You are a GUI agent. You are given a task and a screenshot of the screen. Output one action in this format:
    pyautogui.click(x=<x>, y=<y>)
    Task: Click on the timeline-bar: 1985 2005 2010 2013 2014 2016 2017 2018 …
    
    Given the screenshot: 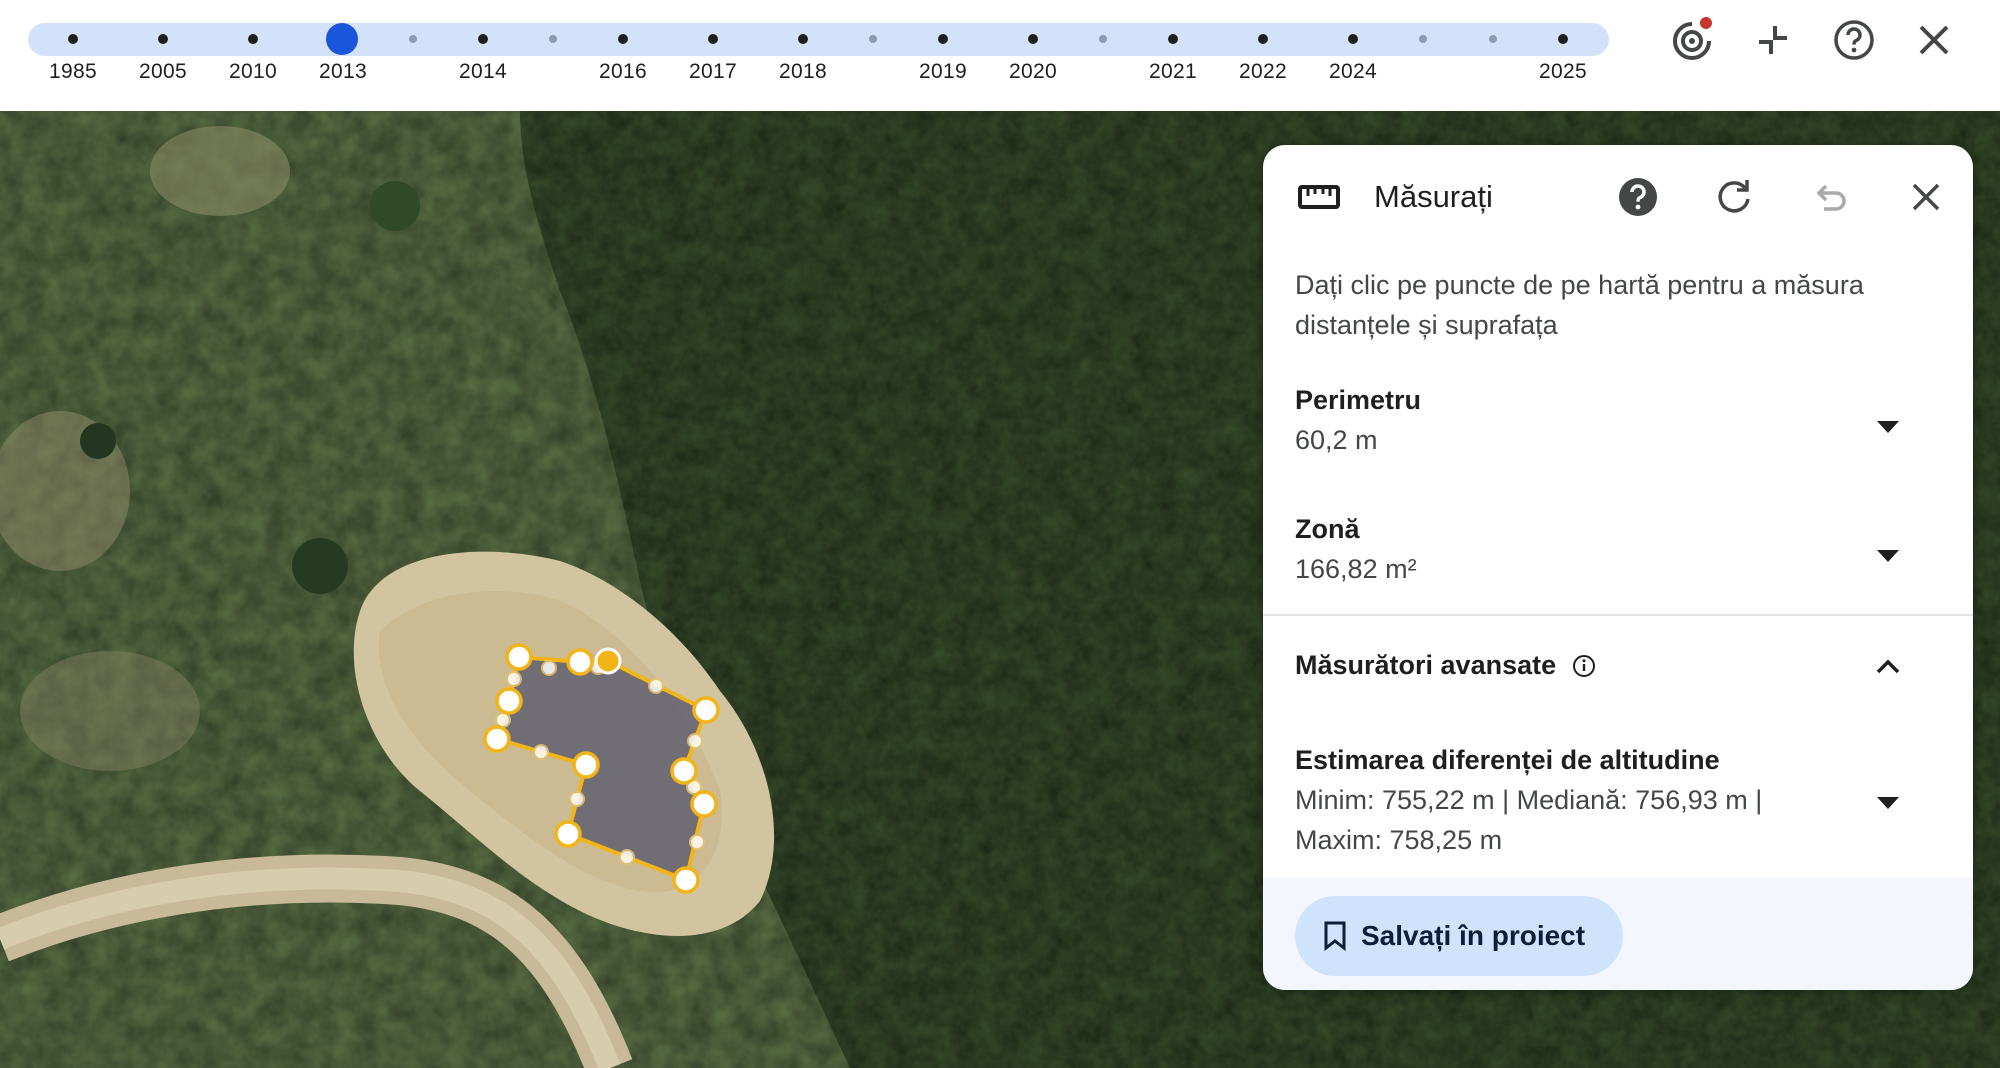 What is the action you would take?
    pyautogui.click(x=1000, y=55)
    